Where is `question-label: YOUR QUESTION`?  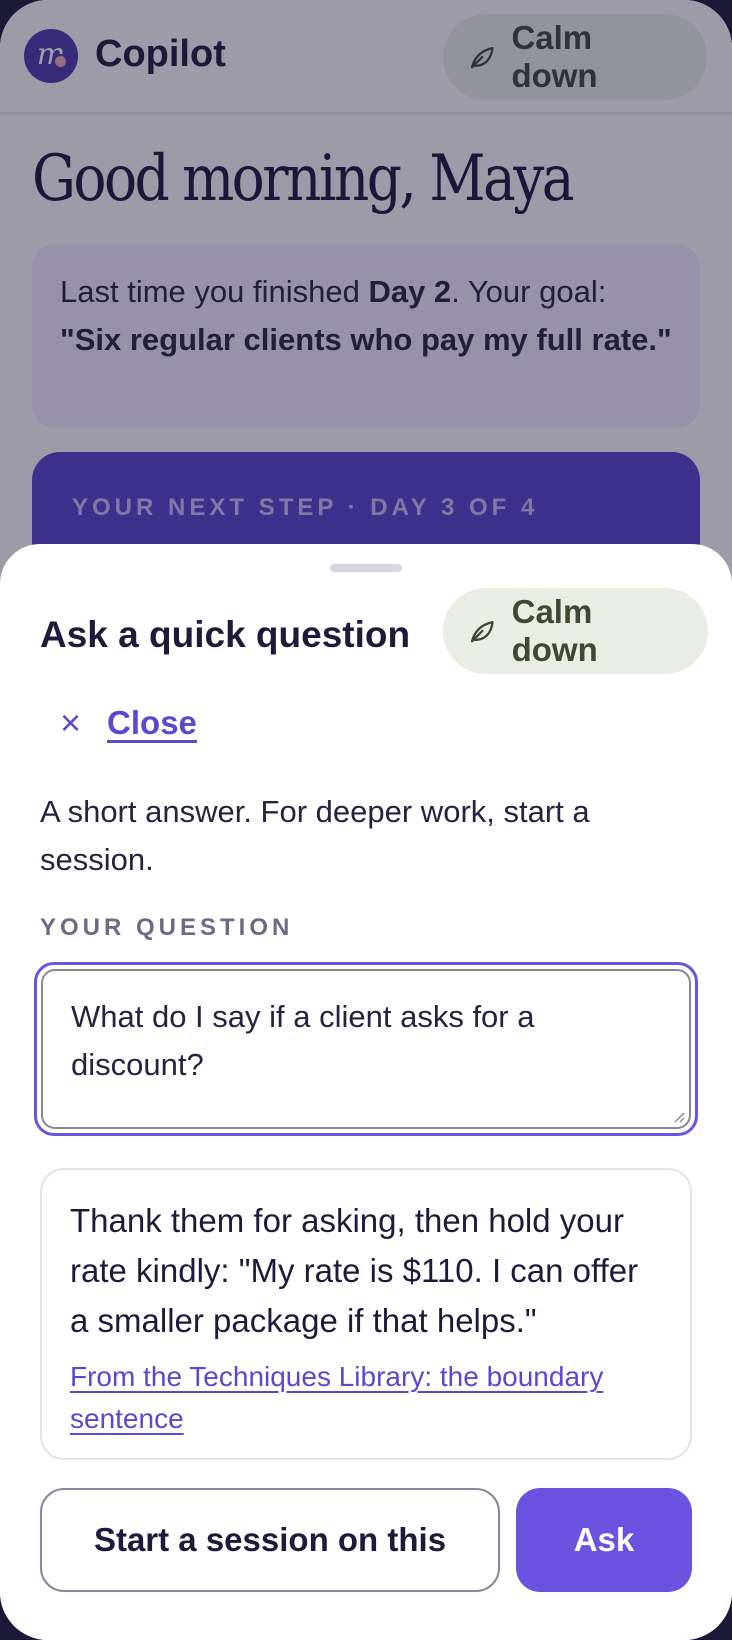
question-label: YOUR QUESTION is located at coordinates (167, 927).